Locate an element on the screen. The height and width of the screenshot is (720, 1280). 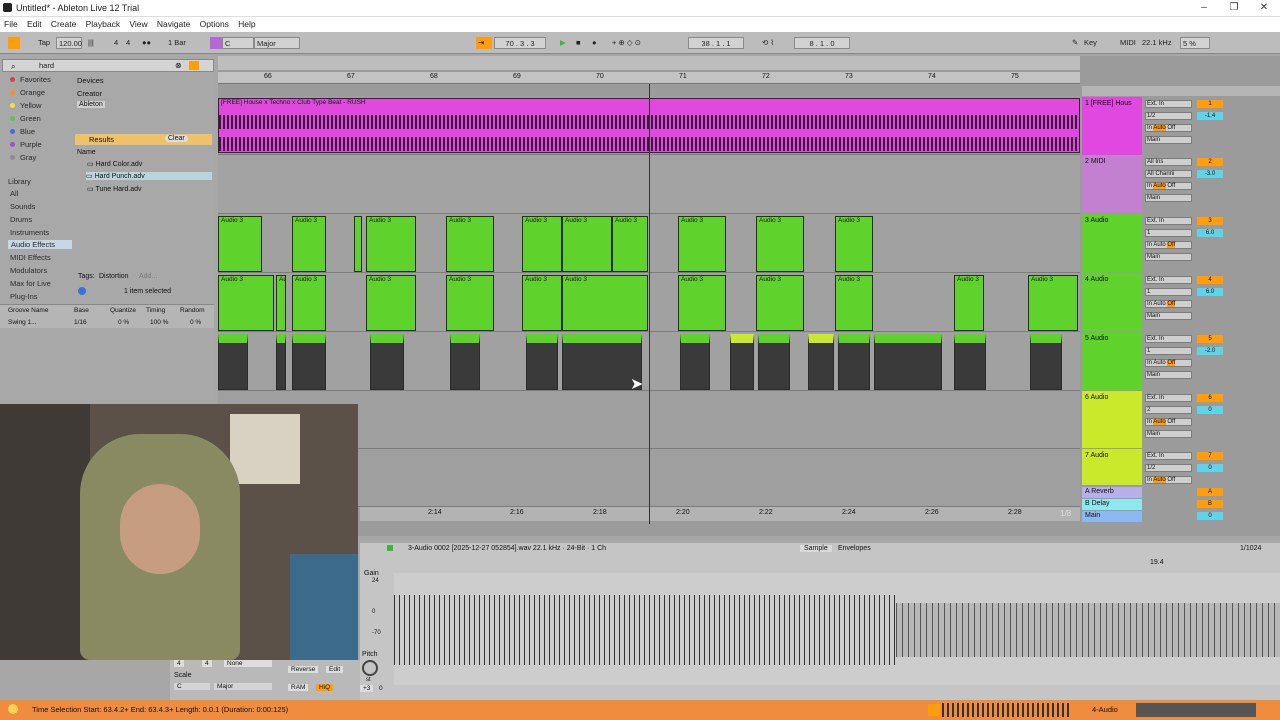
menu-create: Create is located at coordinates (64, 24).